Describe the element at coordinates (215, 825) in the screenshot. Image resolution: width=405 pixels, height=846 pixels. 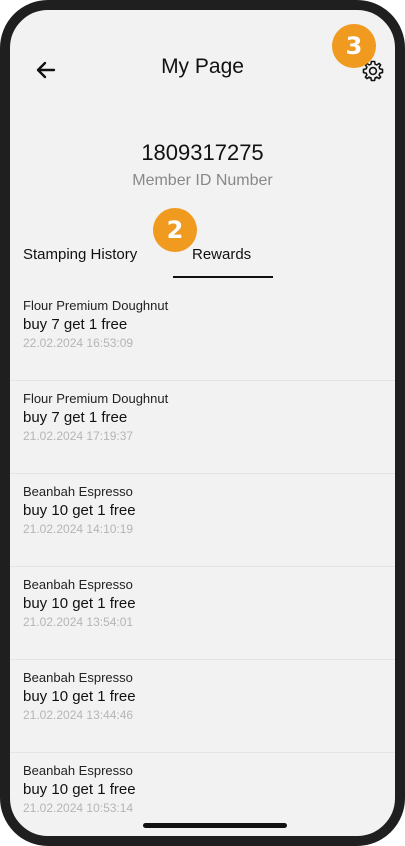
I see `home-indicator` at that location.